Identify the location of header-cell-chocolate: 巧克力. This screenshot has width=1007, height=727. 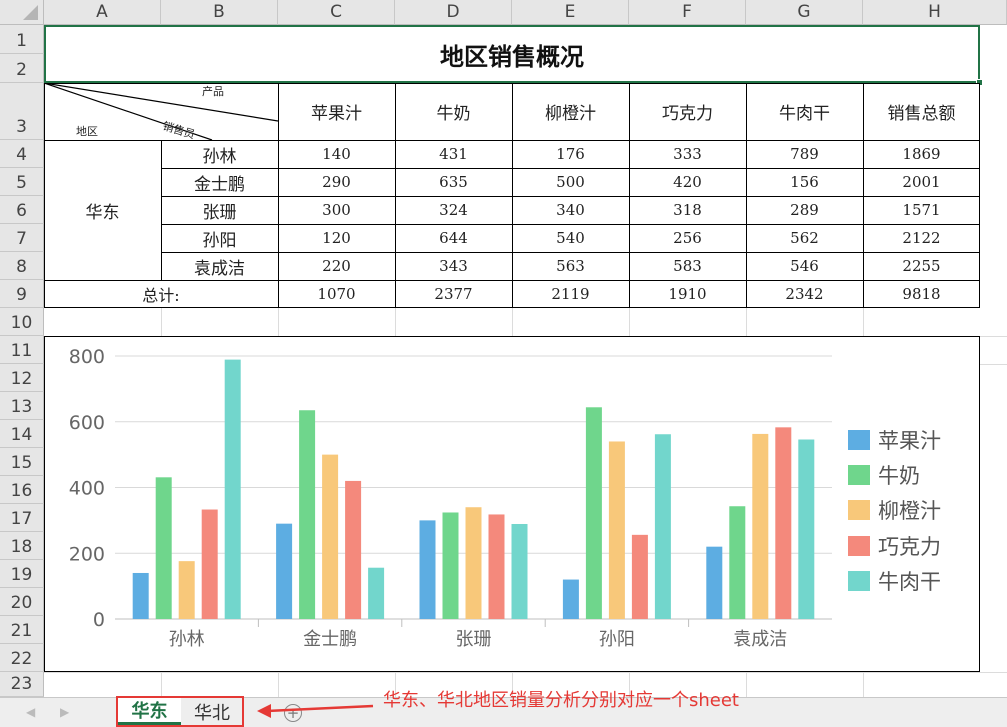
(687, 111).